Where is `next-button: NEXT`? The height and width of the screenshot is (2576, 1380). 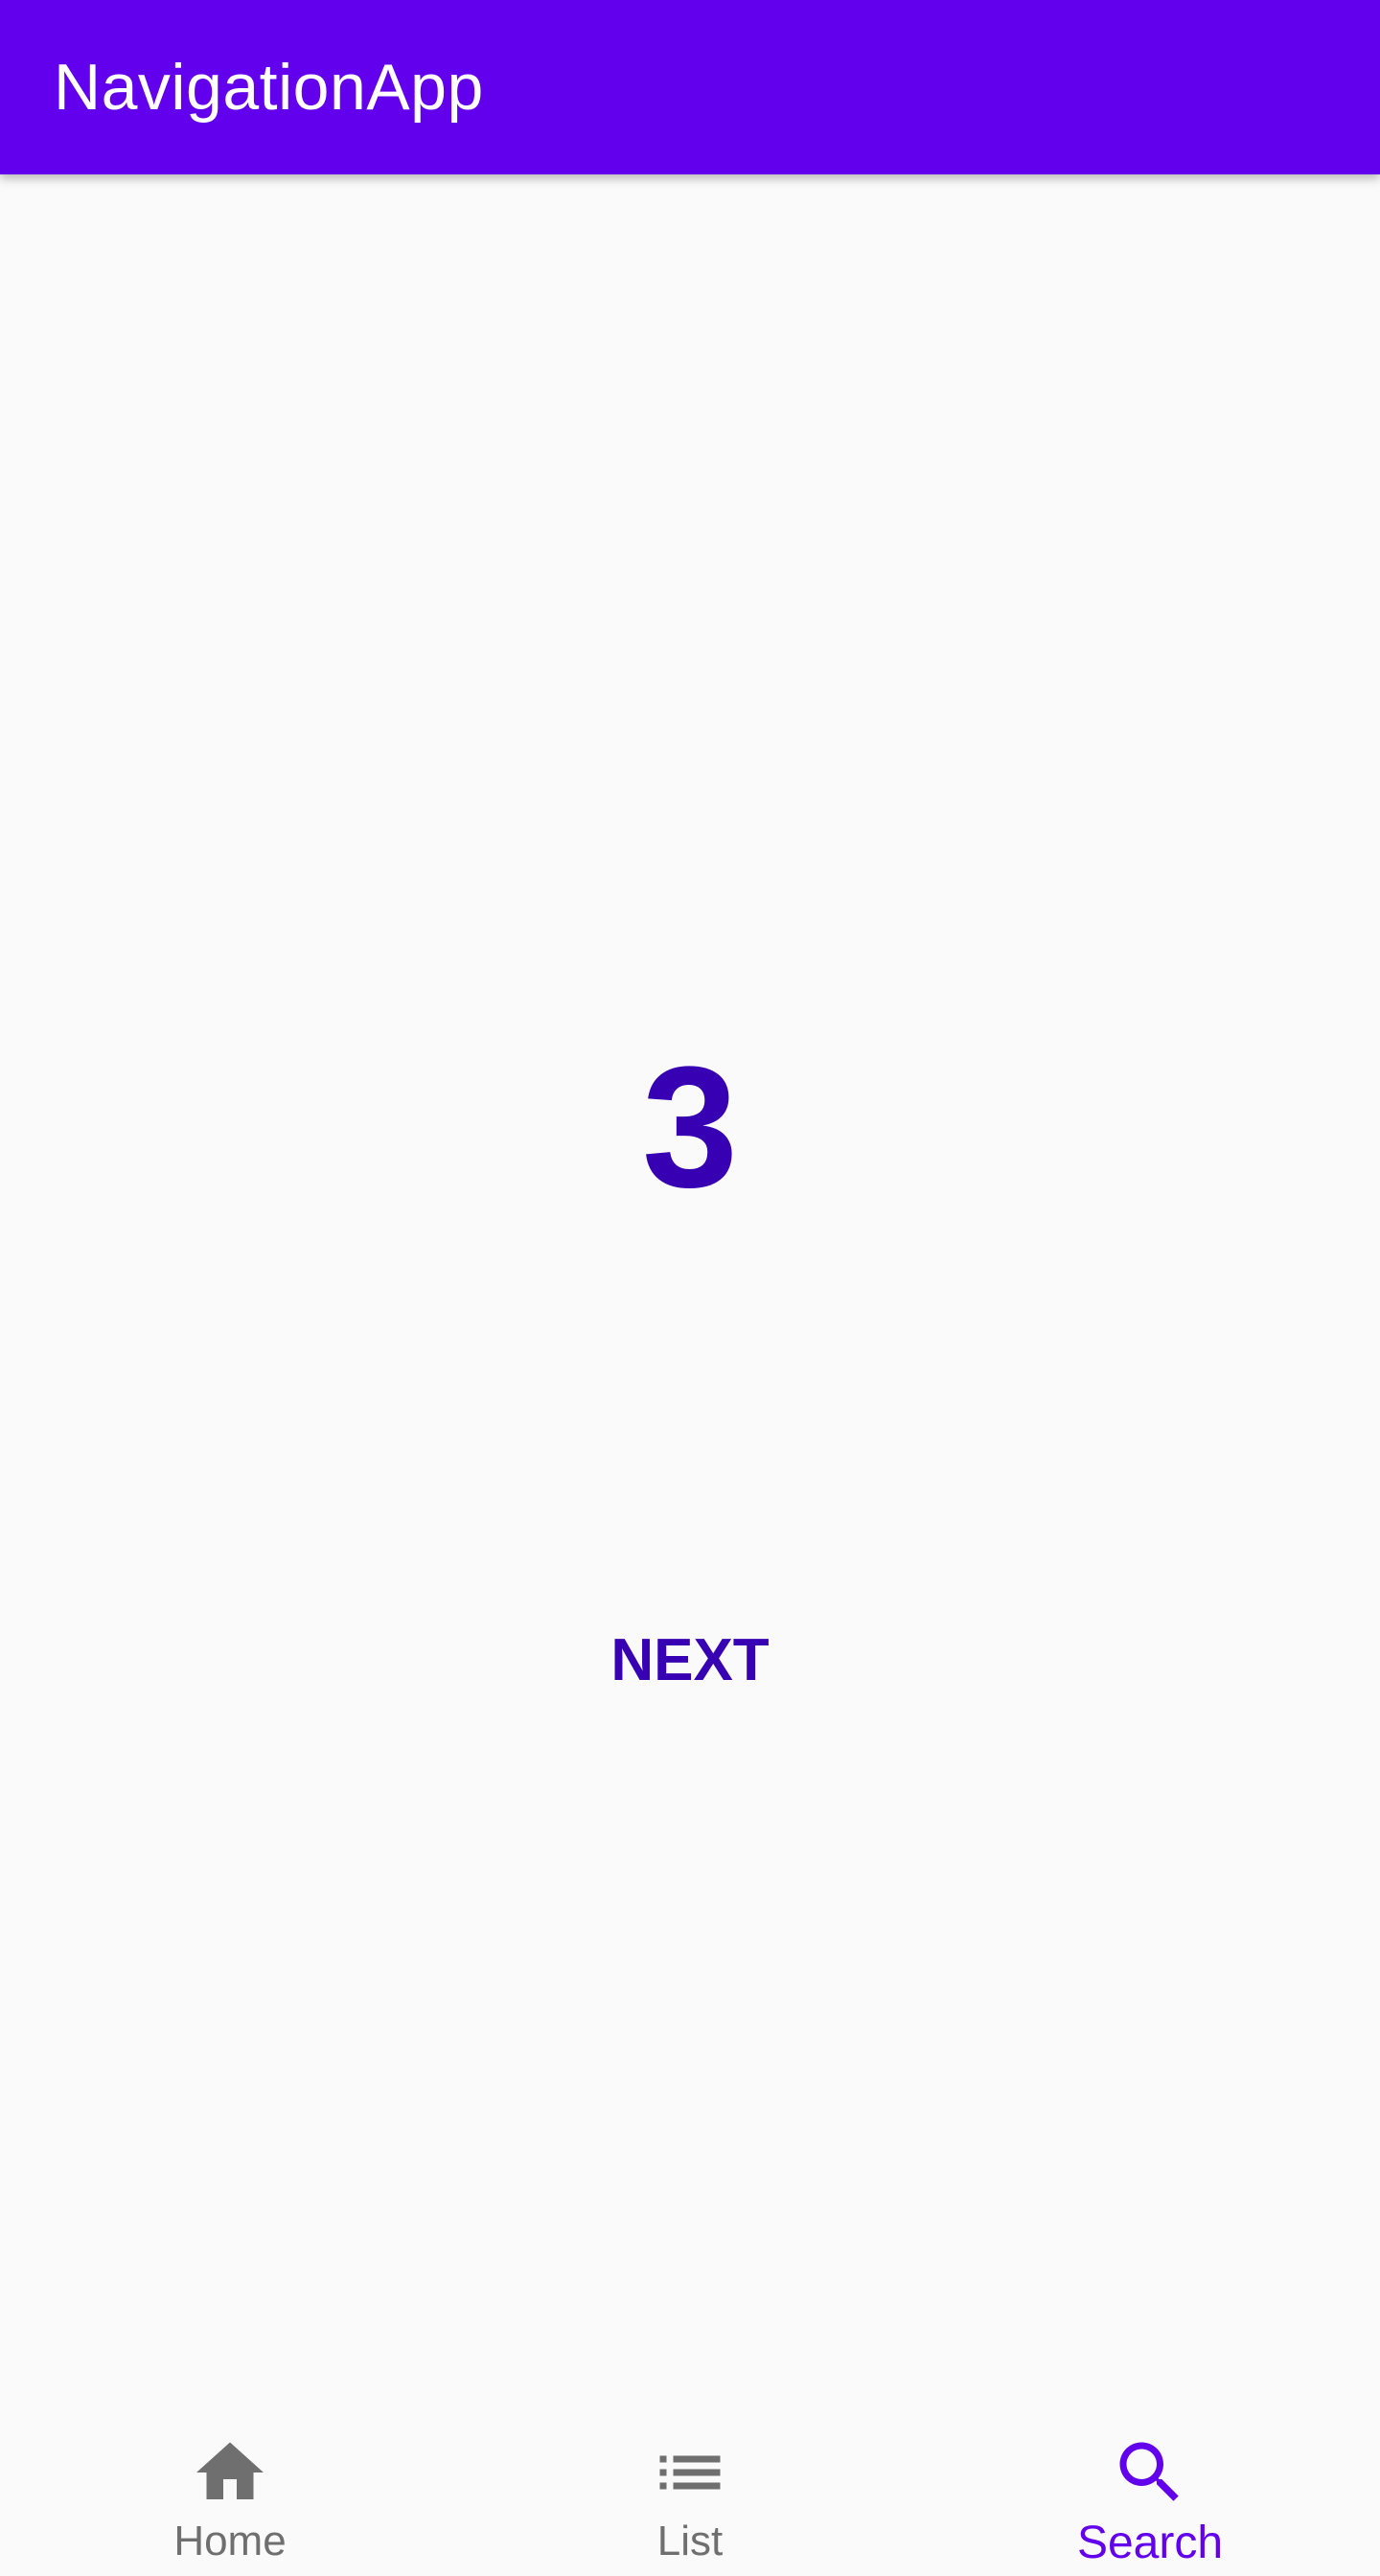
next-button: NEXT is located at coordinates (690, 1659).